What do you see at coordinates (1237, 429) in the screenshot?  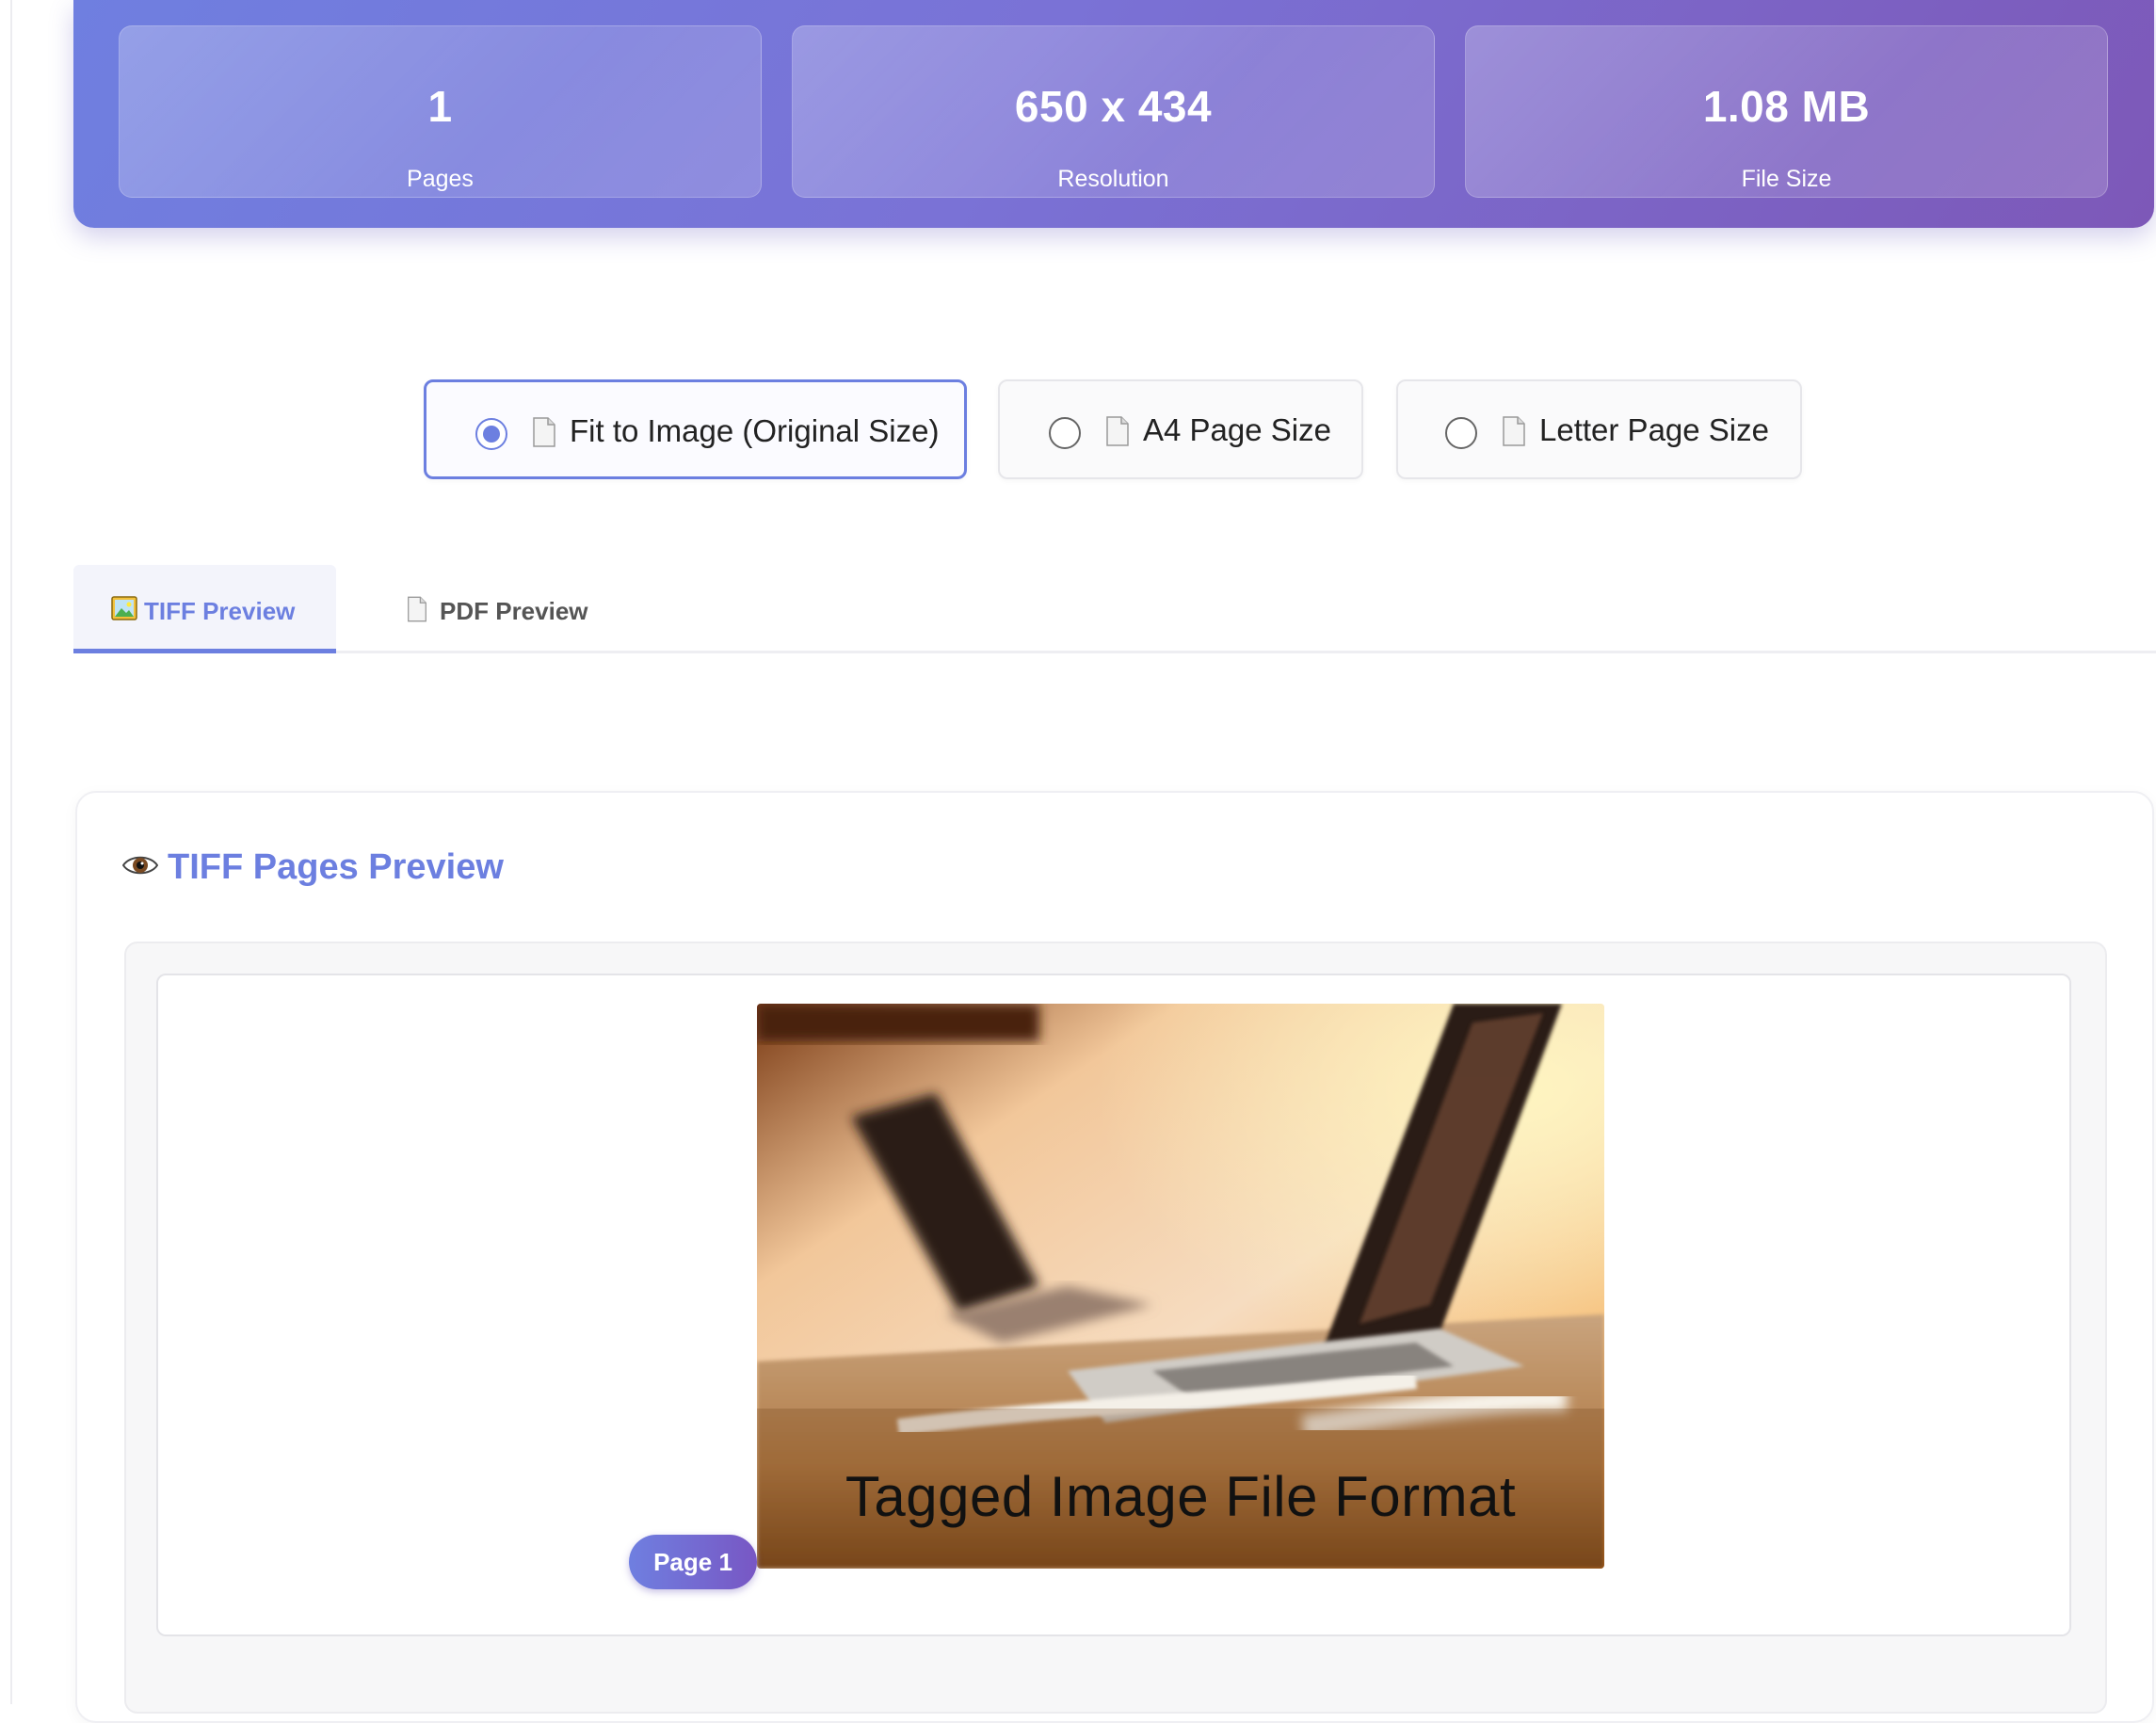 I see `option-label: A4 Page Size` at bounding box center [1237, 429].